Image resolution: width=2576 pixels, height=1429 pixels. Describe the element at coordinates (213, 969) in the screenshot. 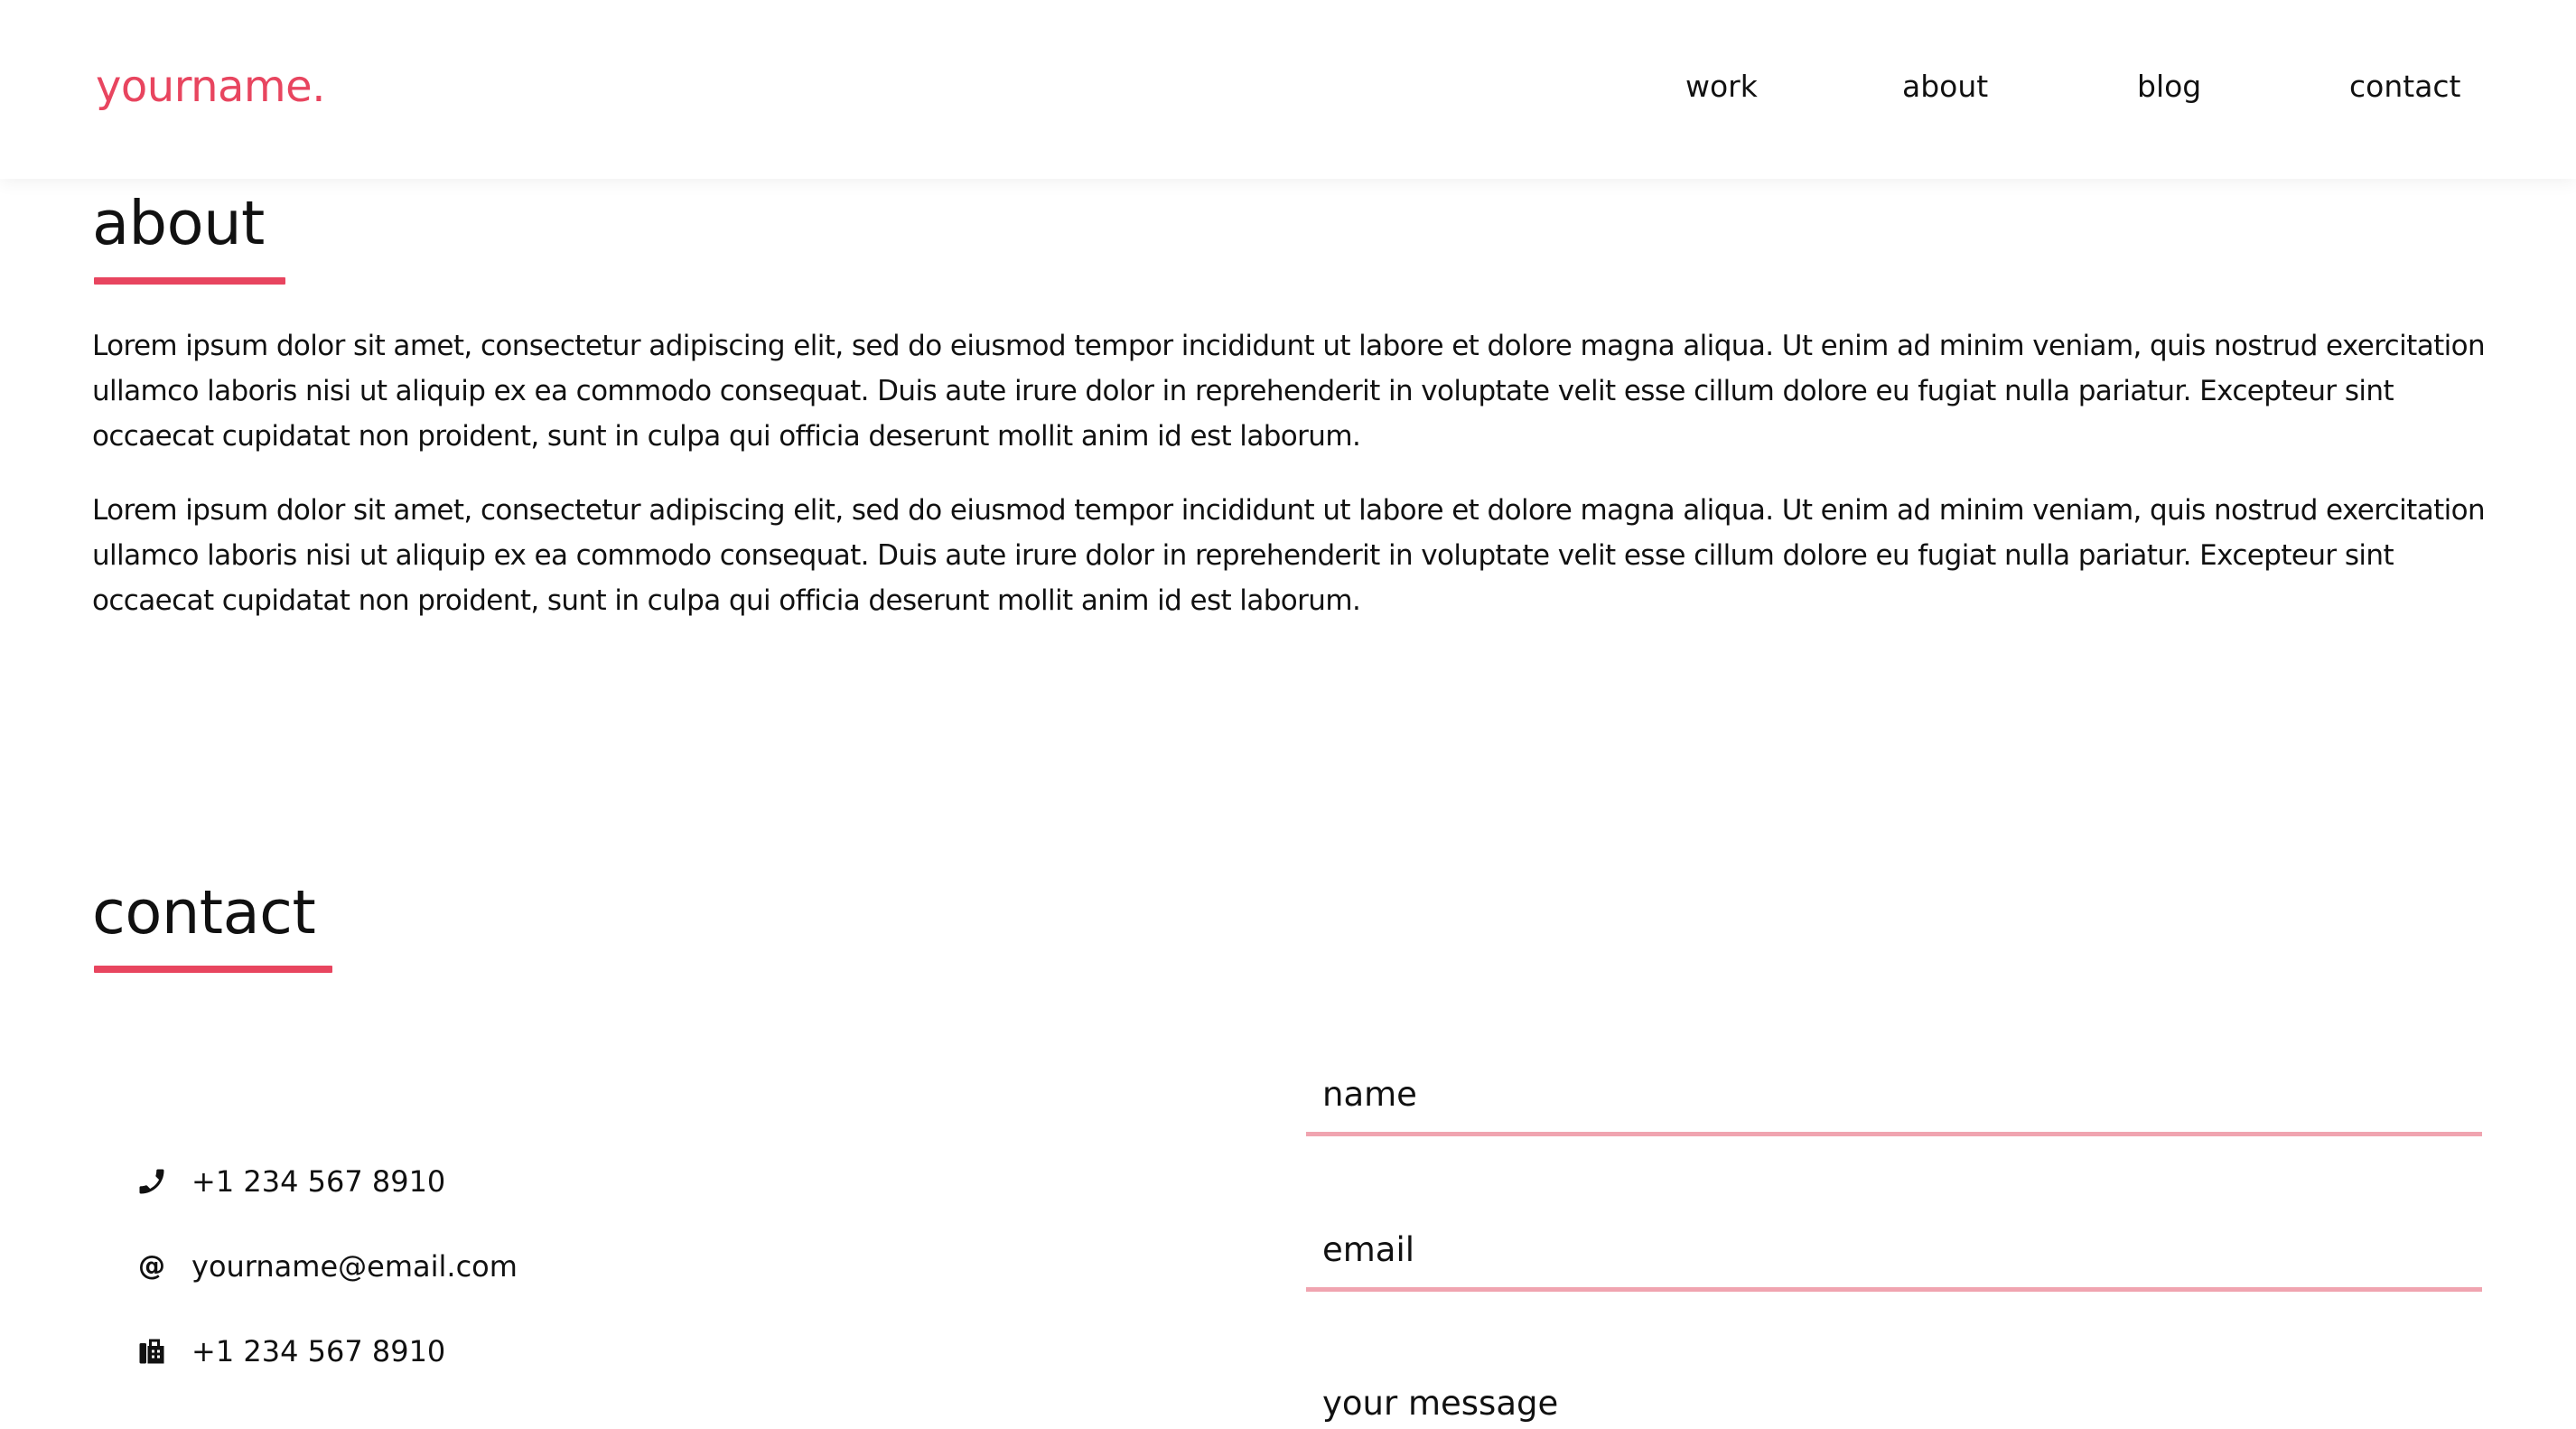

I see `contact-heading-underline` at that location.